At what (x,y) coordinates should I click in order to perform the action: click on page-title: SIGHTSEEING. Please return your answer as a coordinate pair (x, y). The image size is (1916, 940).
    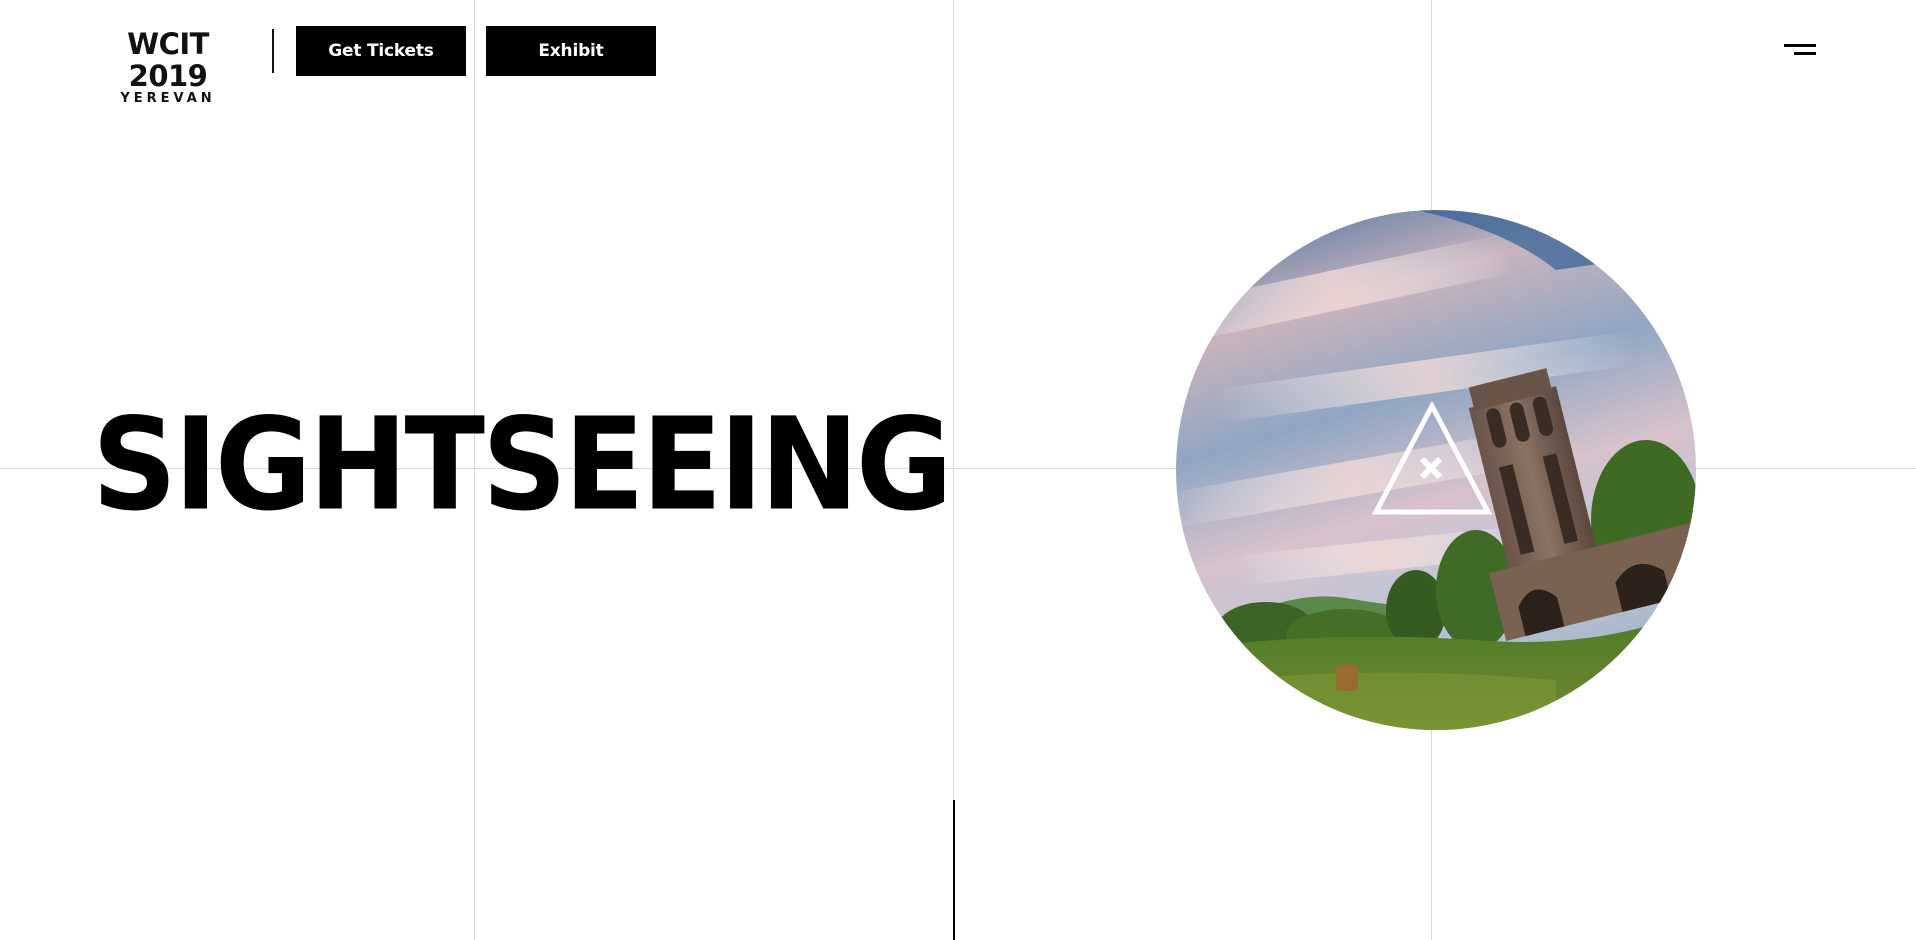
    Looking at the image, I should click on (522, 464).